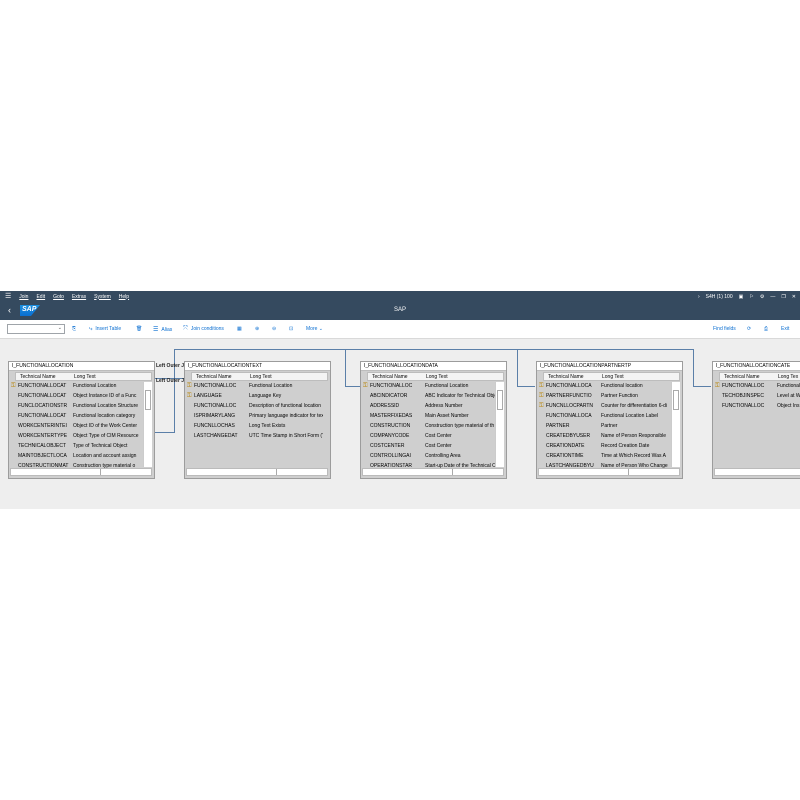  What do you see at coordinates (36, 329) in the screenshot?
I see `selection-dropdown: ⌄` at bounding box center [36, 329].